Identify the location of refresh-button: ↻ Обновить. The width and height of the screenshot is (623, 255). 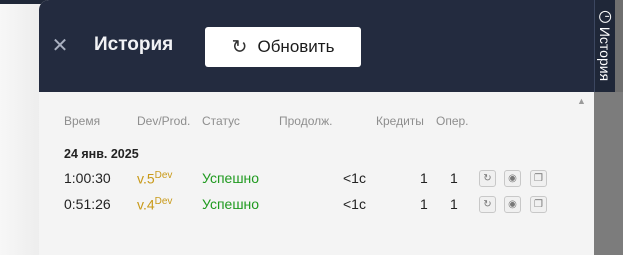
(283, 47).